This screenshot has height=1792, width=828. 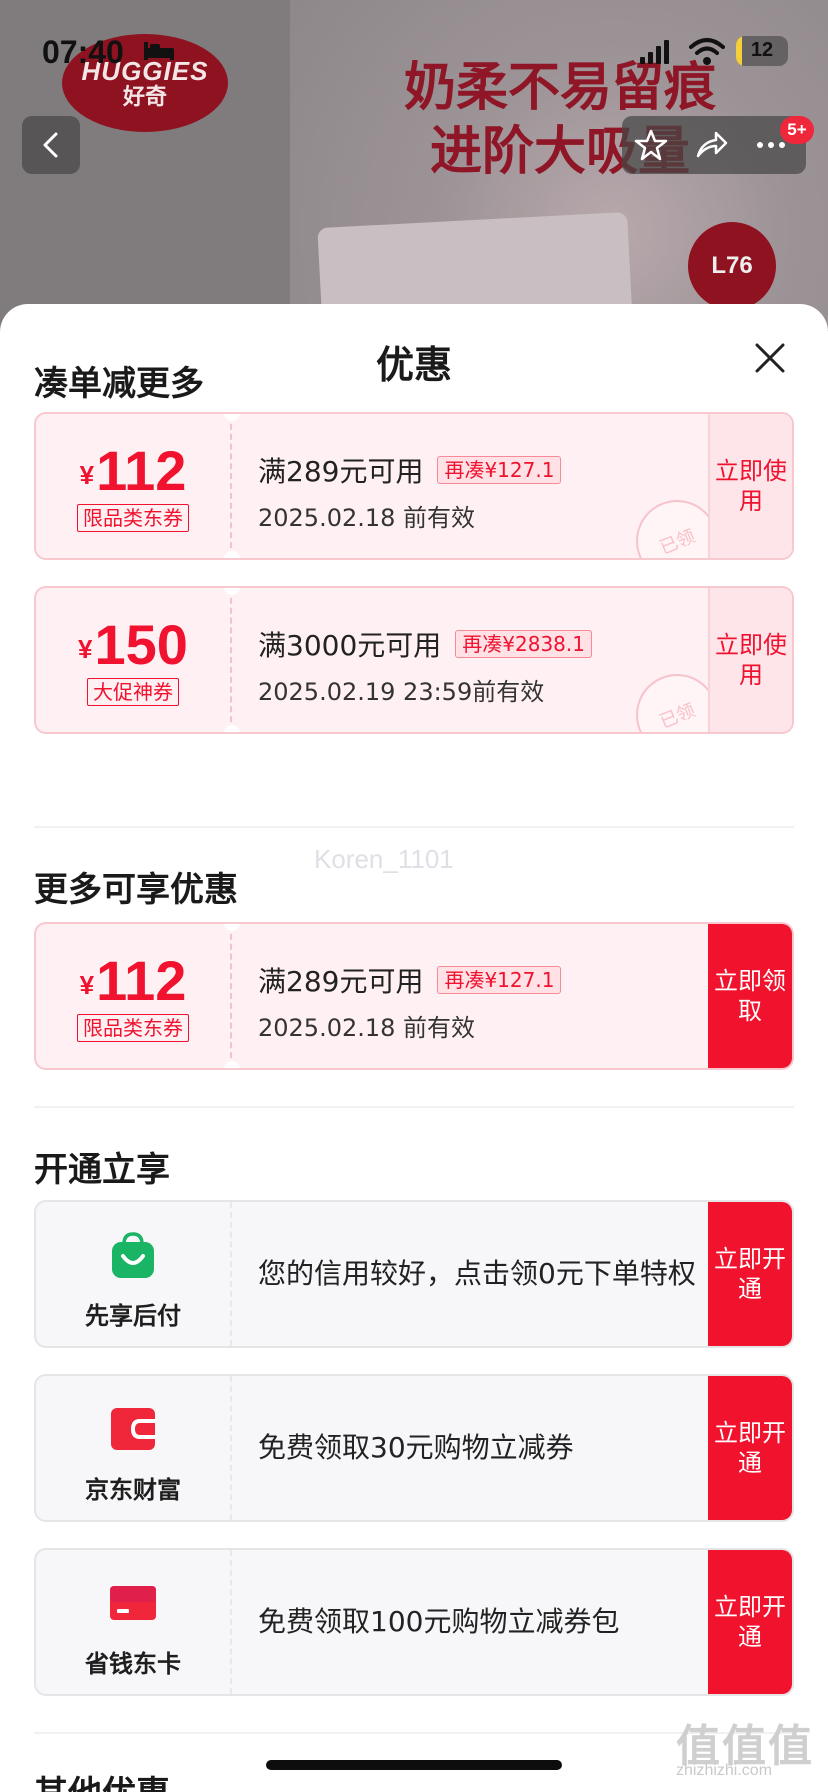 I want to click on service-details: 免费领取100元购物立减券包, so click(x=480, y=1622).